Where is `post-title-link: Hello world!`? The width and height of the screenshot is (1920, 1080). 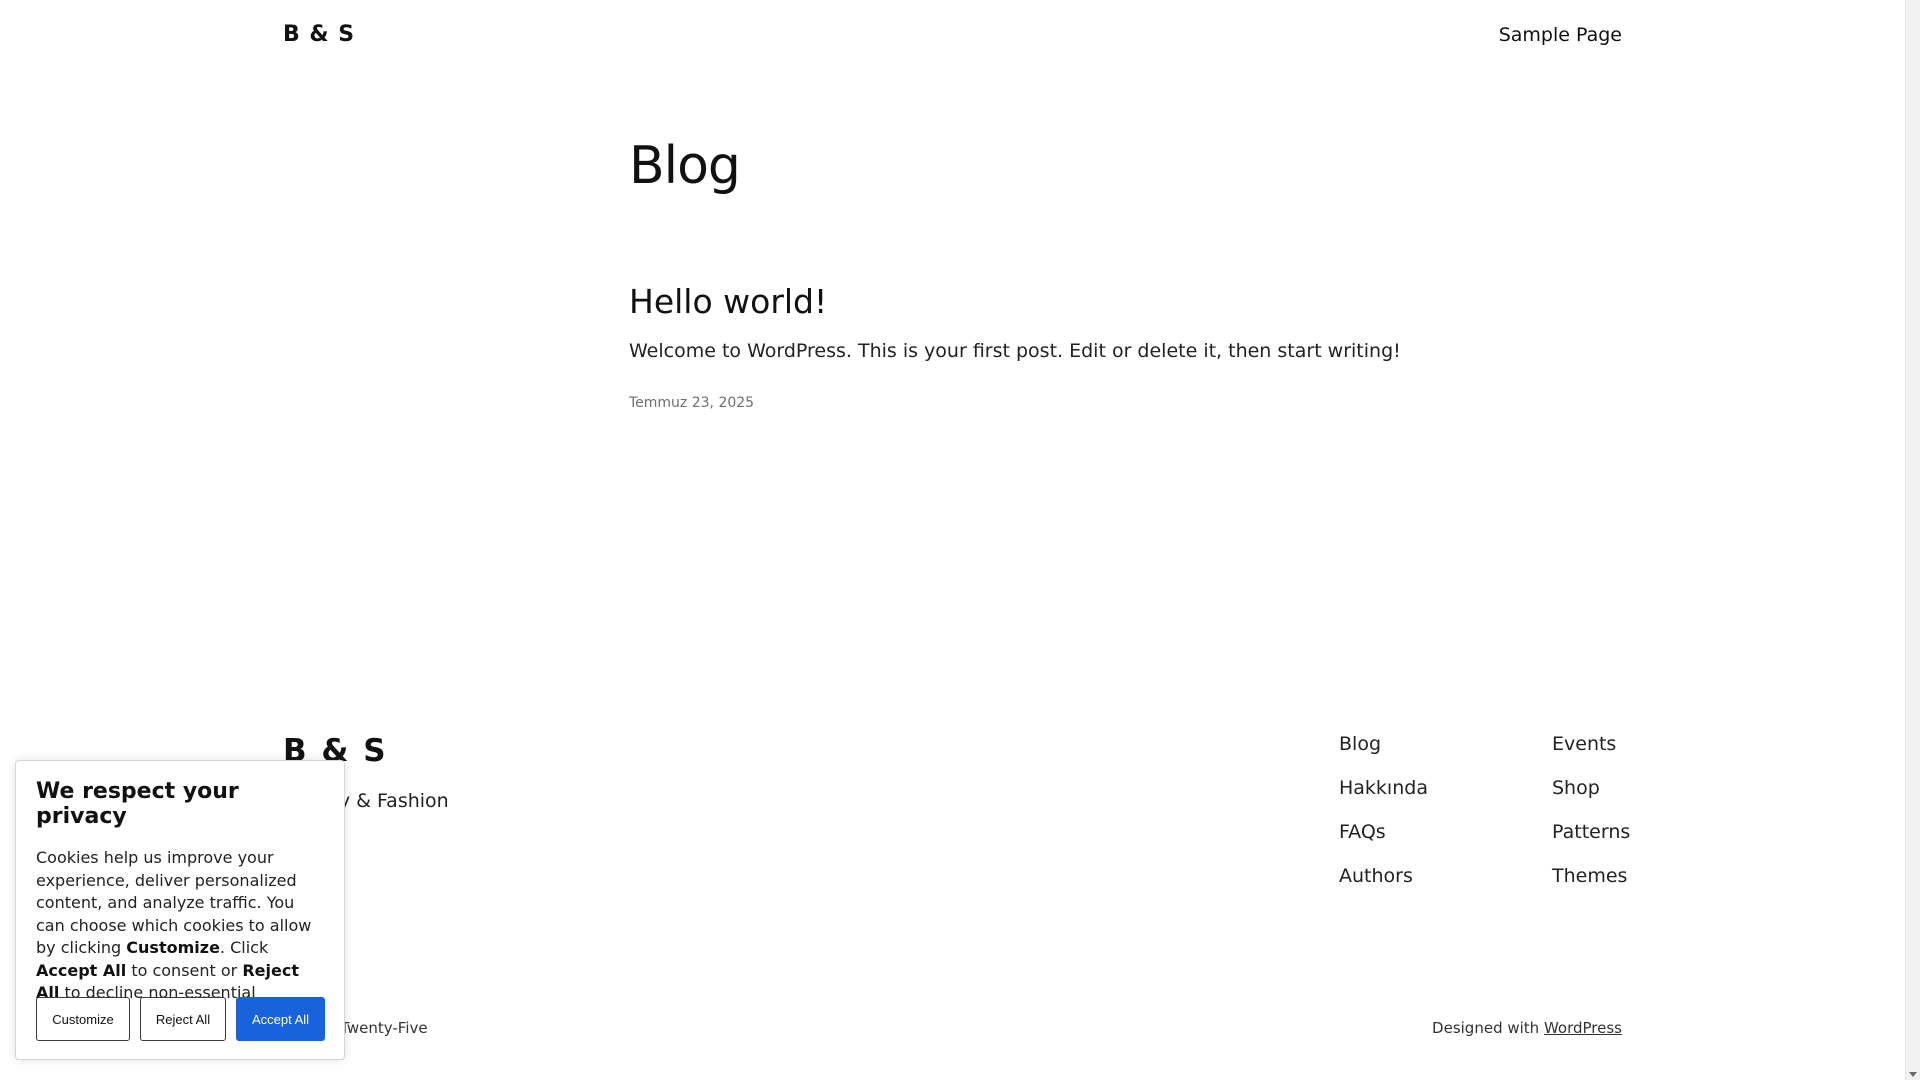
post-title-link: Hello world! is located at coordinates (728, 301).